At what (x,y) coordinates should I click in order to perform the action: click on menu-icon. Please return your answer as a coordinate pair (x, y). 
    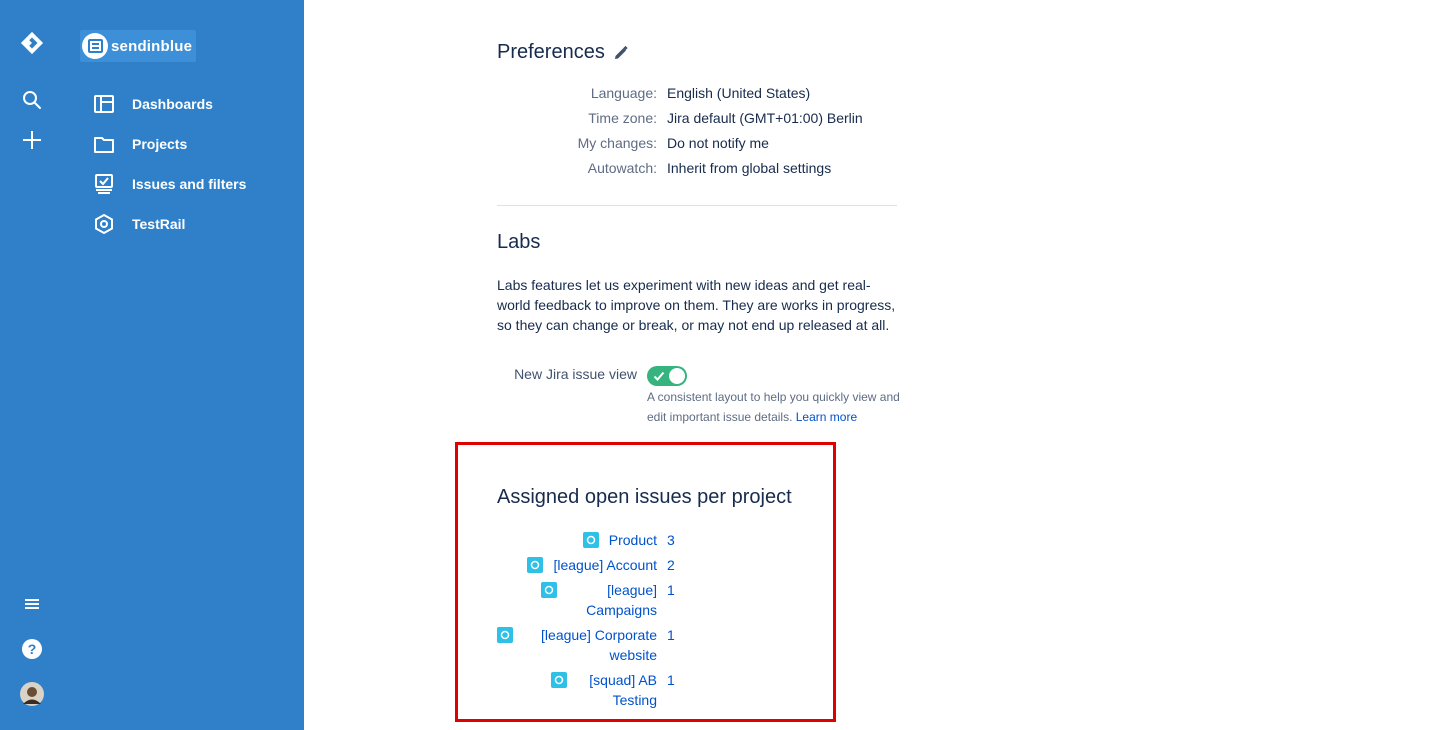
    Looking at the image, I should click on (32, 604).